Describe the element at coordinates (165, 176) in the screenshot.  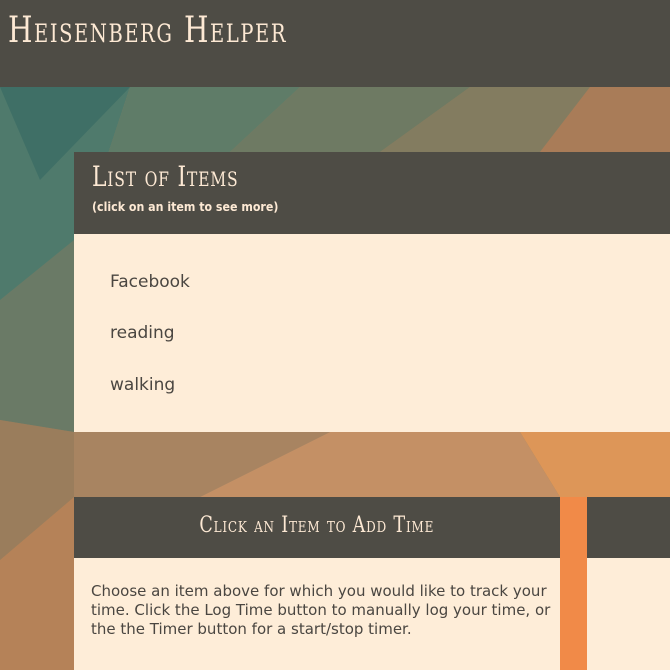
I see `items-panel-title: List of Items` at that location.